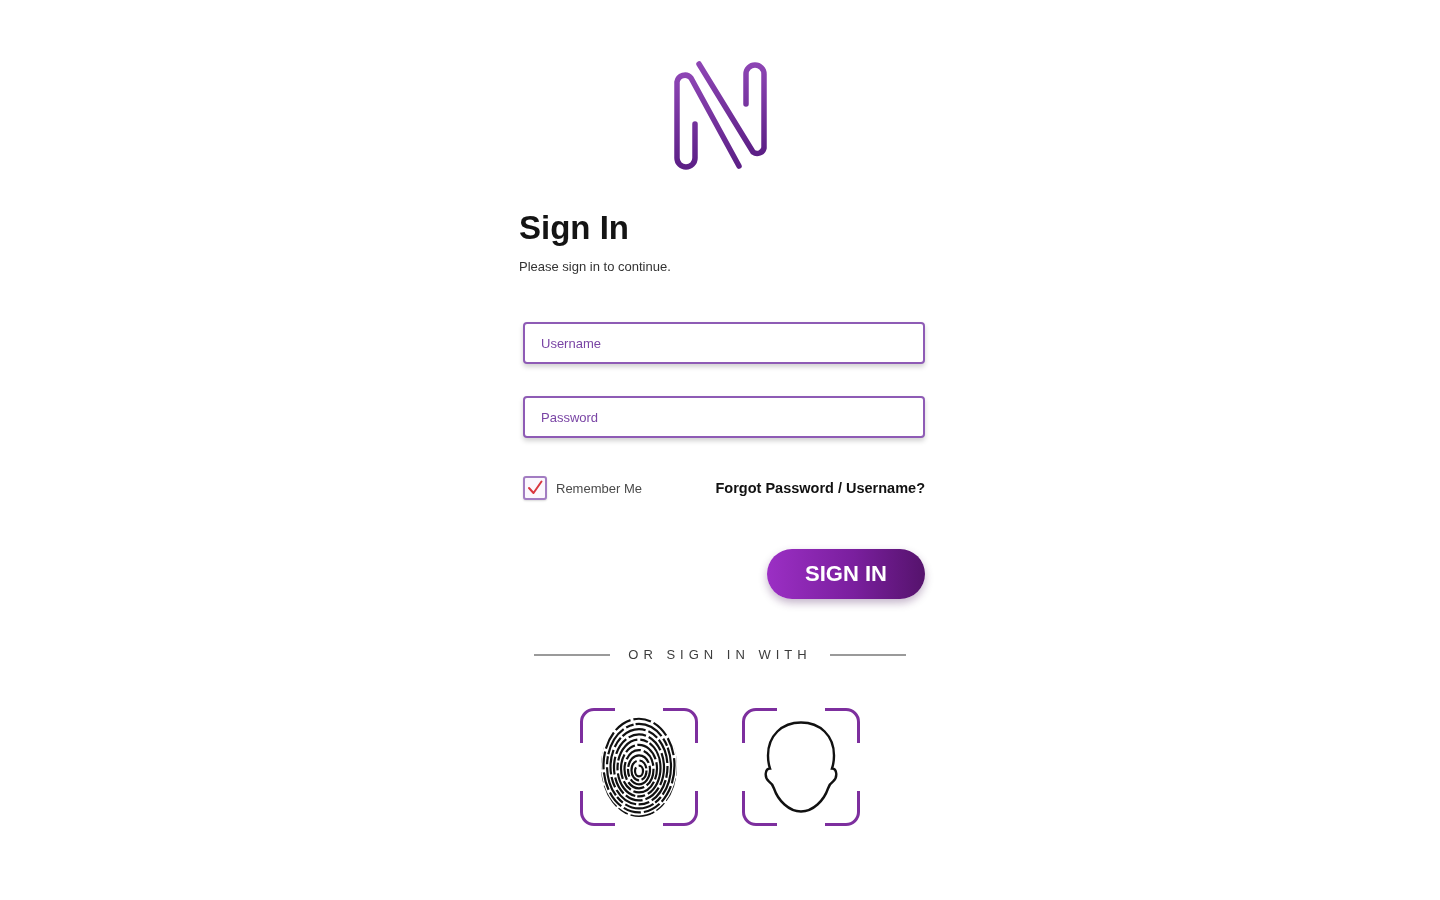  I want to click on remember-checkbox, so click(535, 488).